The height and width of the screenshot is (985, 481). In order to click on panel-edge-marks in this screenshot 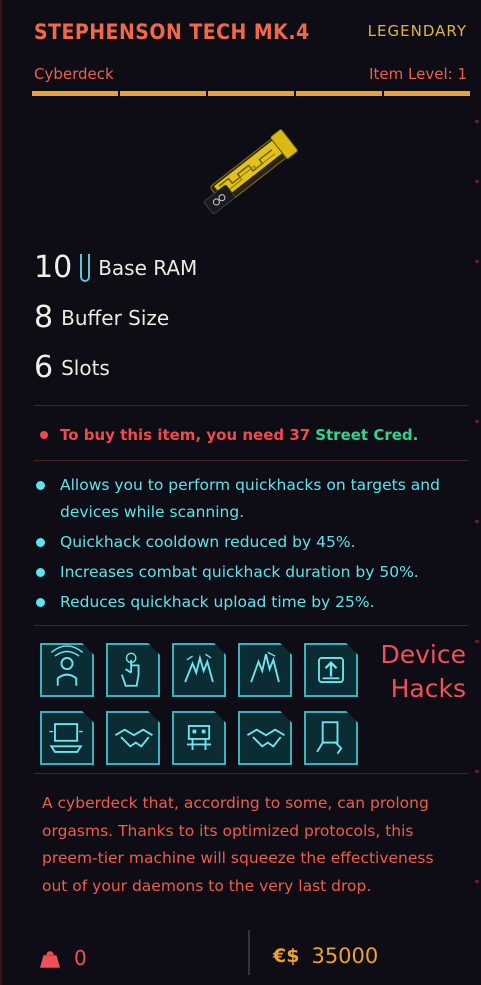, I will do `click(476, 492)`.